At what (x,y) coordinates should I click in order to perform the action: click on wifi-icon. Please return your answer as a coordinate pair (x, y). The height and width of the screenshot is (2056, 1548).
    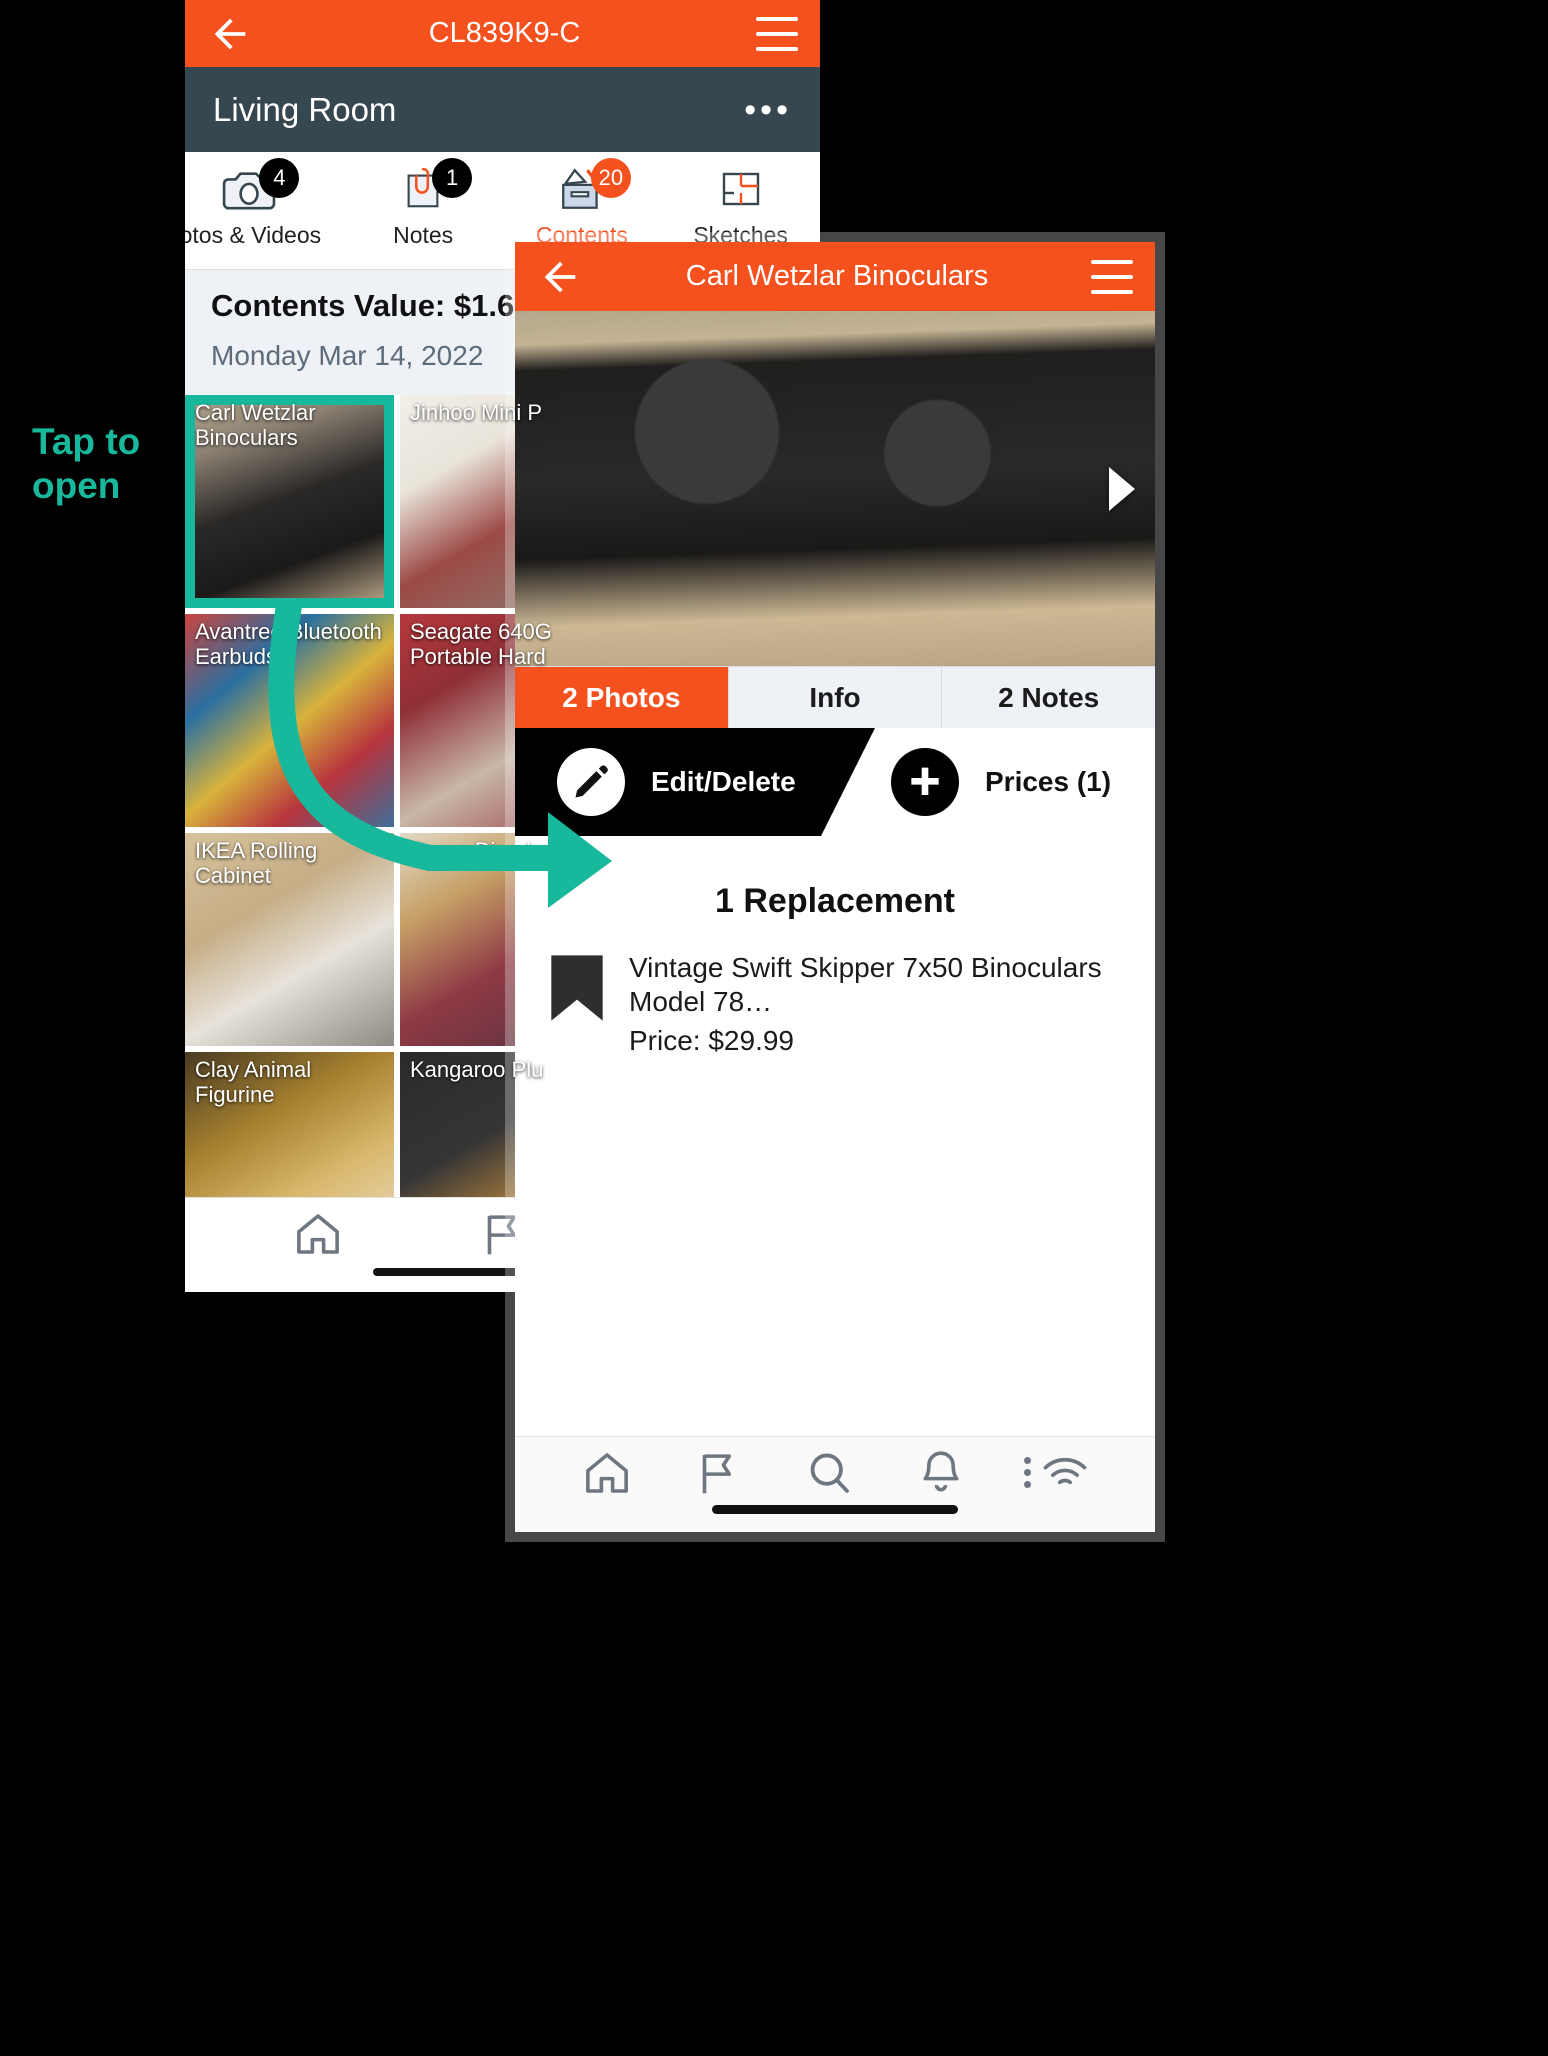
    Looking at the image, I should click on (1065, 1473).